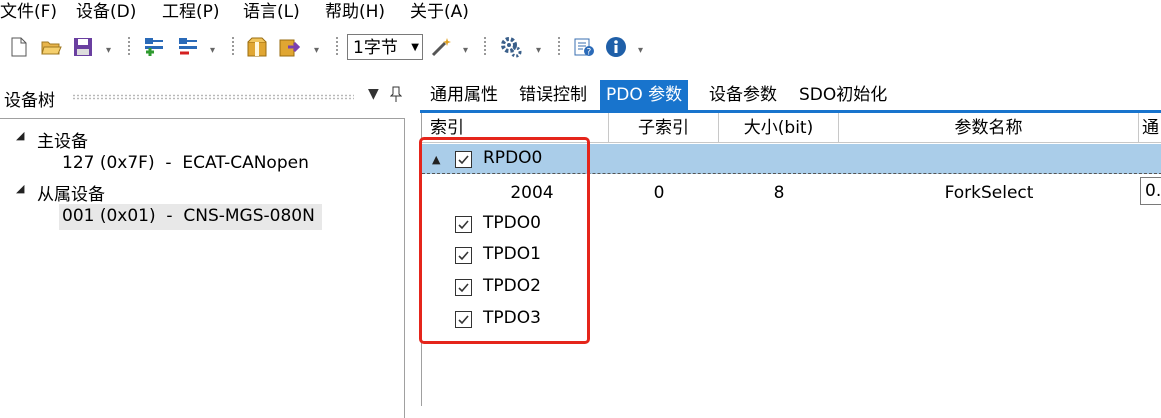  Describe the element at coordinates (28, 12) in the screenshot. I see `menu-file: 文件(F)` at that location.